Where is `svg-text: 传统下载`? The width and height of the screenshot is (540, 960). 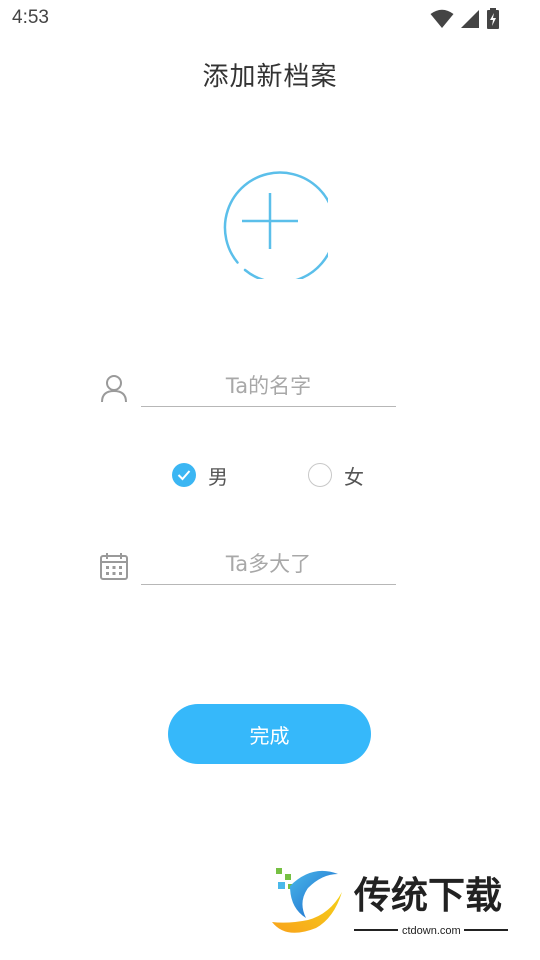 svg-text: 传统下载 is located at coordinates (427, 895).